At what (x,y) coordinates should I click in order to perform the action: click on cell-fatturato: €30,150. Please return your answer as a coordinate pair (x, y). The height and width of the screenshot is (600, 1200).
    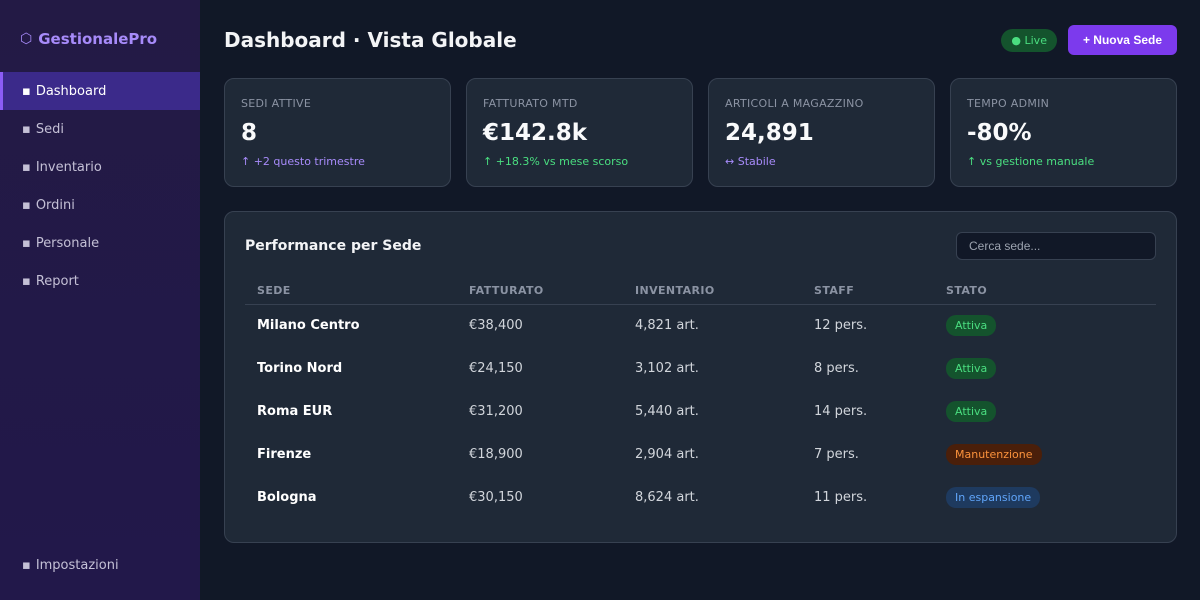
    Looking at the image, I should click on (496, 497).